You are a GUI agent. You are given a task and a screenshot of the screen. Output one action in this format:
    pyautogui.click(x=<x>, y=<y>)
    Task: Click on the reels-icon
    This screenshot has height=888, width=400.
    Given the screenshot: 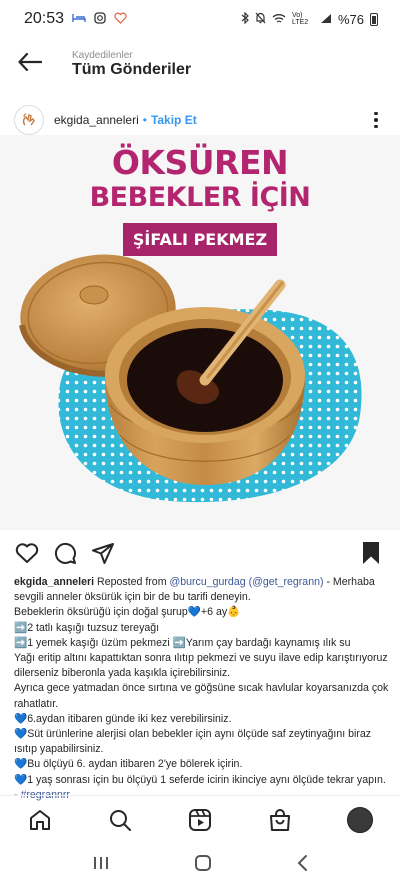 What is the action you would take?
    pyautogui.click(x=200, y=820)
    